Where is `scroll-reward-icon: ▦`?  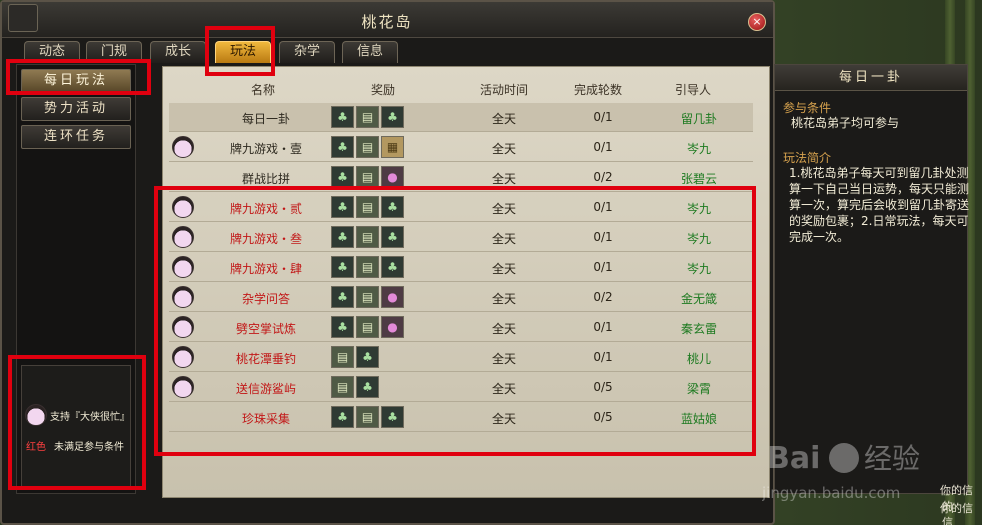 scroll-reward-icon: ▦ is located at coordinates (392, 147).